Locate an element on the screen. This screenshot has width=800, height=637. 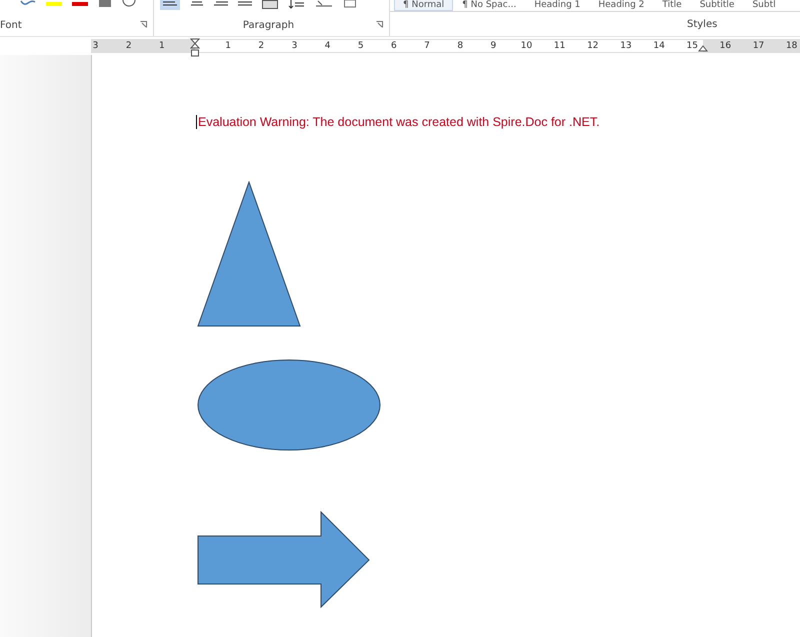
ruler-number: 5 is located at coordinates (361, 46).